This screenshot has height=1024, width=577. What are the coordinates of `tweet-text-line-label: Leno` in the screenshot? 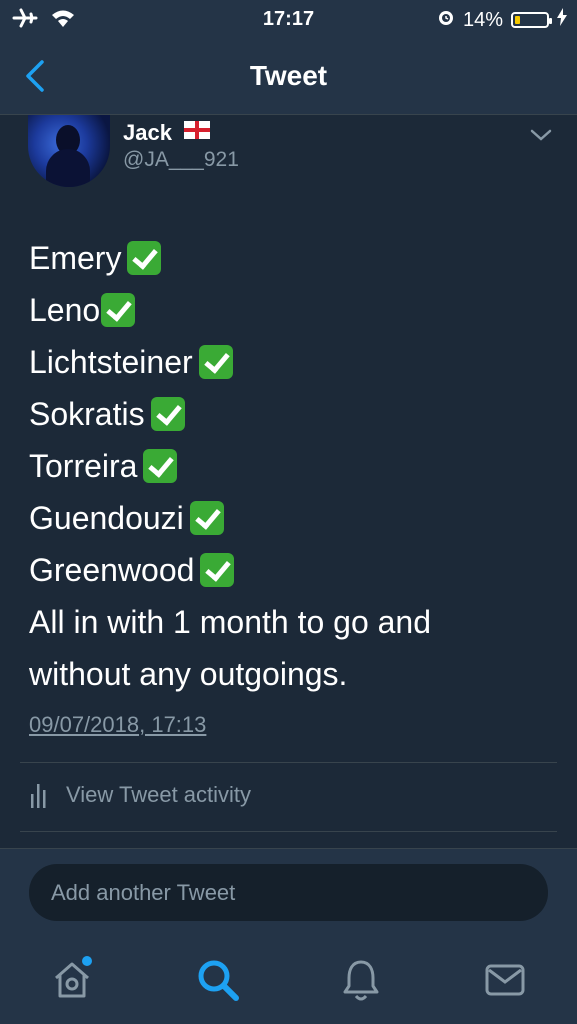 It's located at (65, 310).